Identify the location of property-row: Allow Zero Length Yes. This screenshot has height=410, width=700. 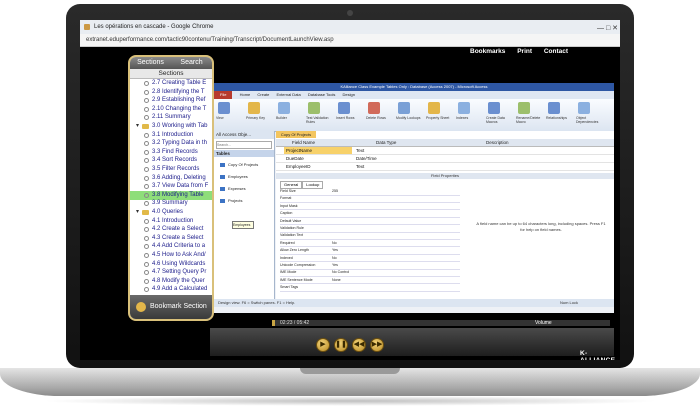
(370, 251).